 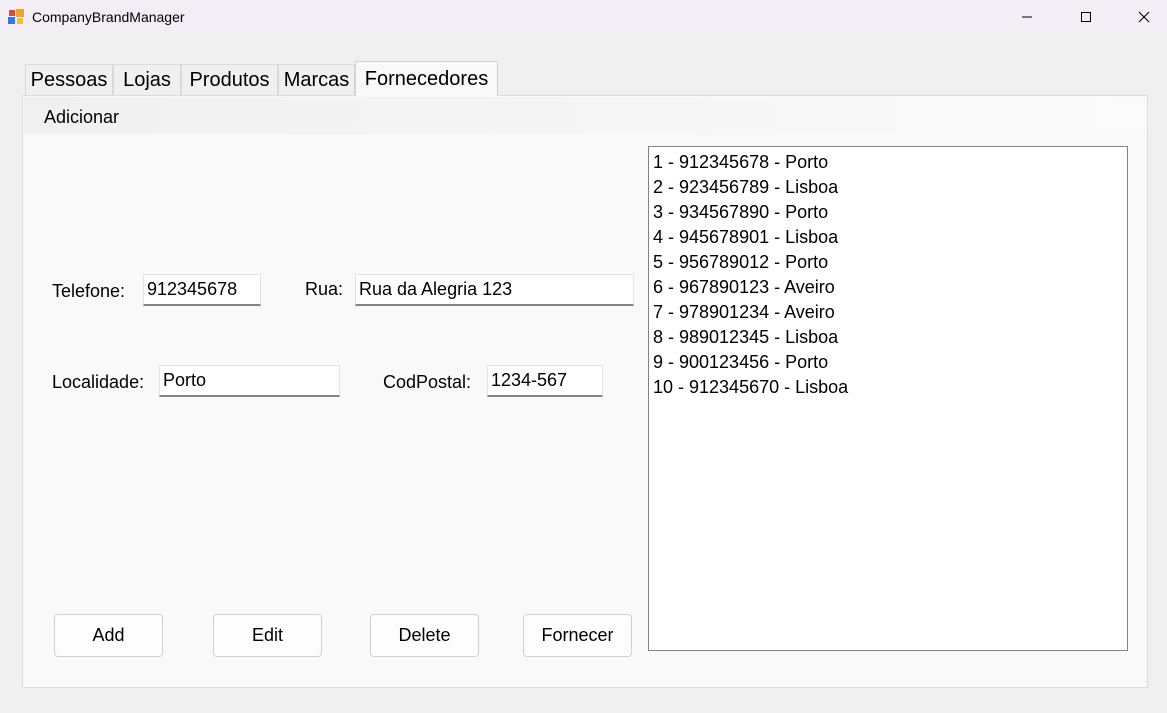 I want to click on tab-marcas: Marcas, so click(x=316, y=79).